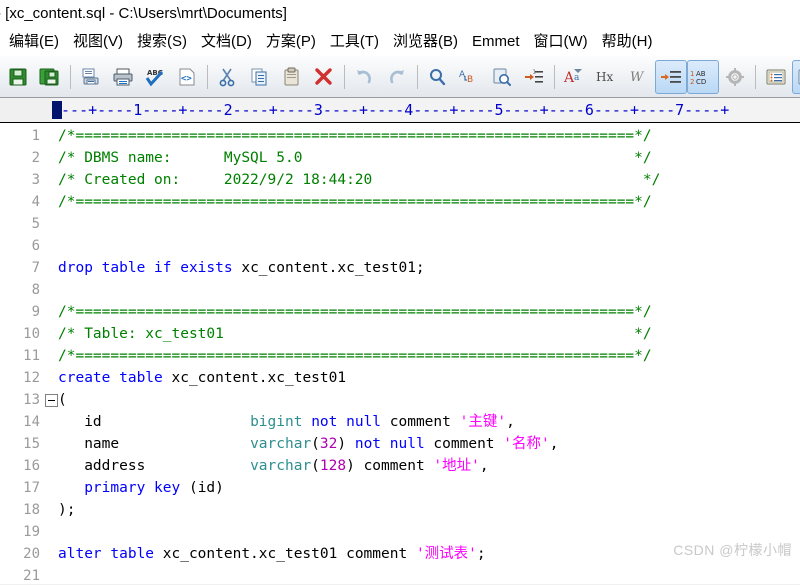  Describe the element at coordinates (703, 76) in the screenshot. I see `show-all-chars-icon: 1 AB 2 CD` at that location.